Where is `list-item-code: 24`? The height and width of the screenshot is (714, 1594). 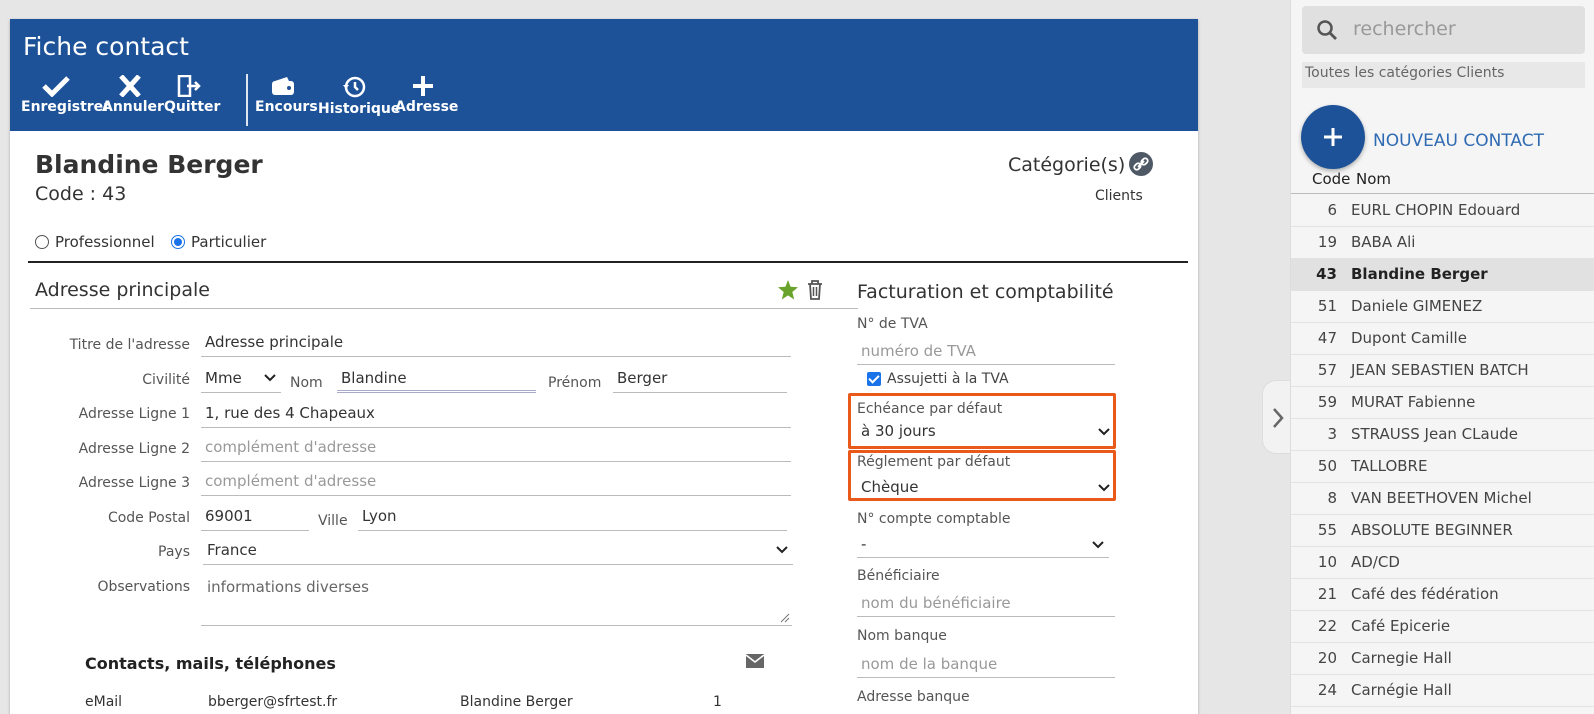
list-item-code: 24 is located at coordinates (1327, 690).